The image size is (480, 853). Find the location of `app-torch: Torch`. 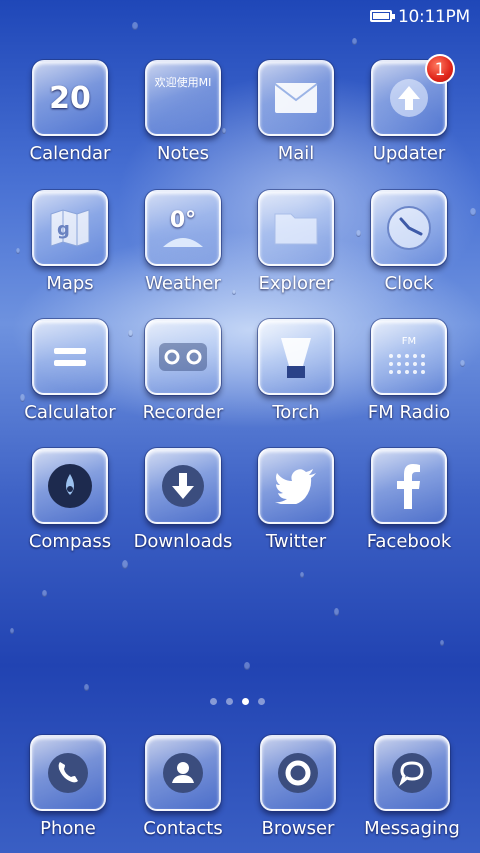

app-torch: Torch is located at coordinates (296, 371).